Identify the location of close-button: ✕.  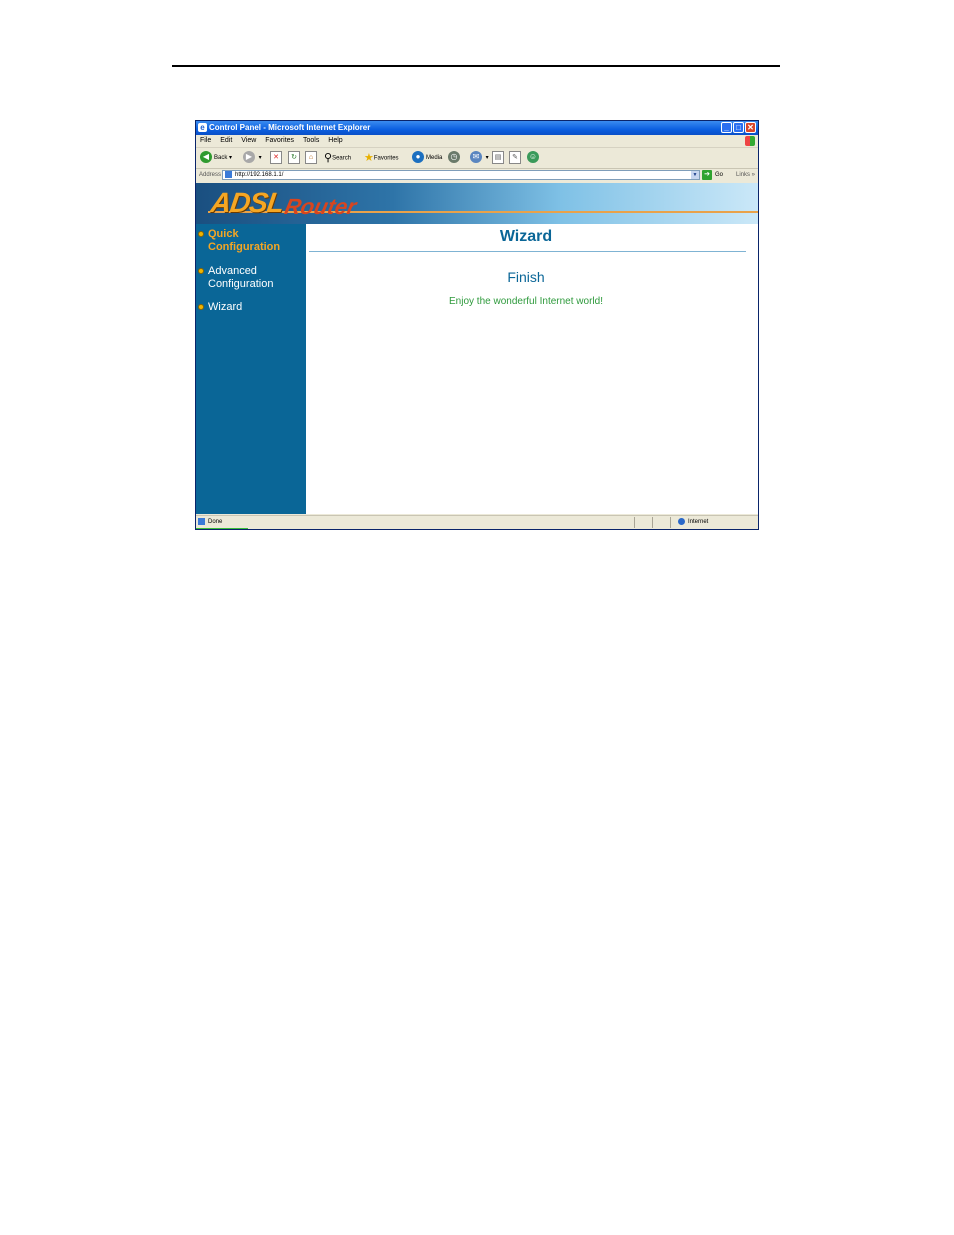
(750, 127).